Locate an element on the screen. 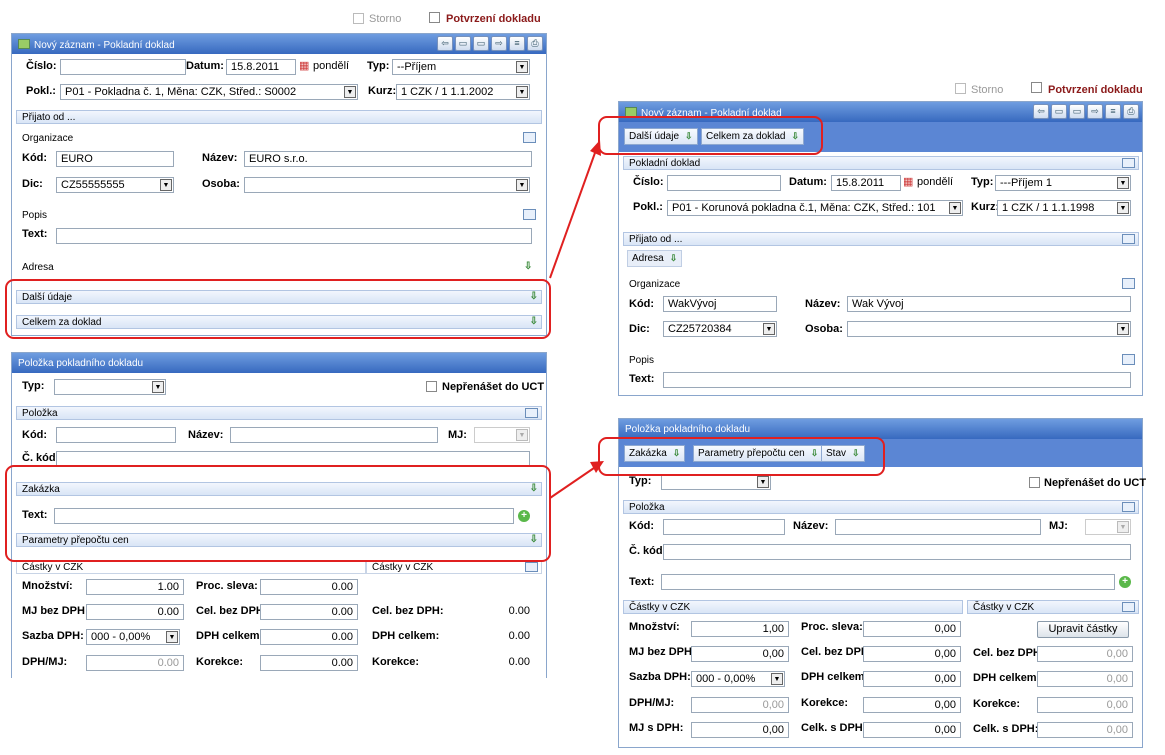 The image size is (1165, 755). dphmj-label: DPH/MJ: is located at coordinates (652, 703).